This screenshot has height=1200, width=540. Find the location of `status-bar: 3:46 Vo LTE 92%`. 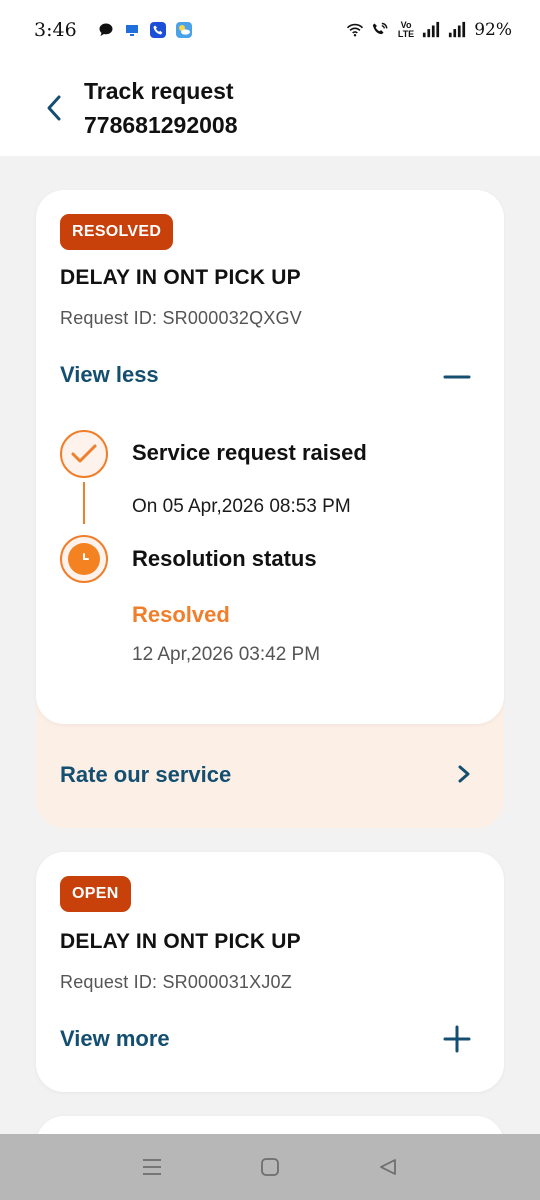

status-bar: 3:46 Vo LTE 92% is located at coordinates (270, 30).